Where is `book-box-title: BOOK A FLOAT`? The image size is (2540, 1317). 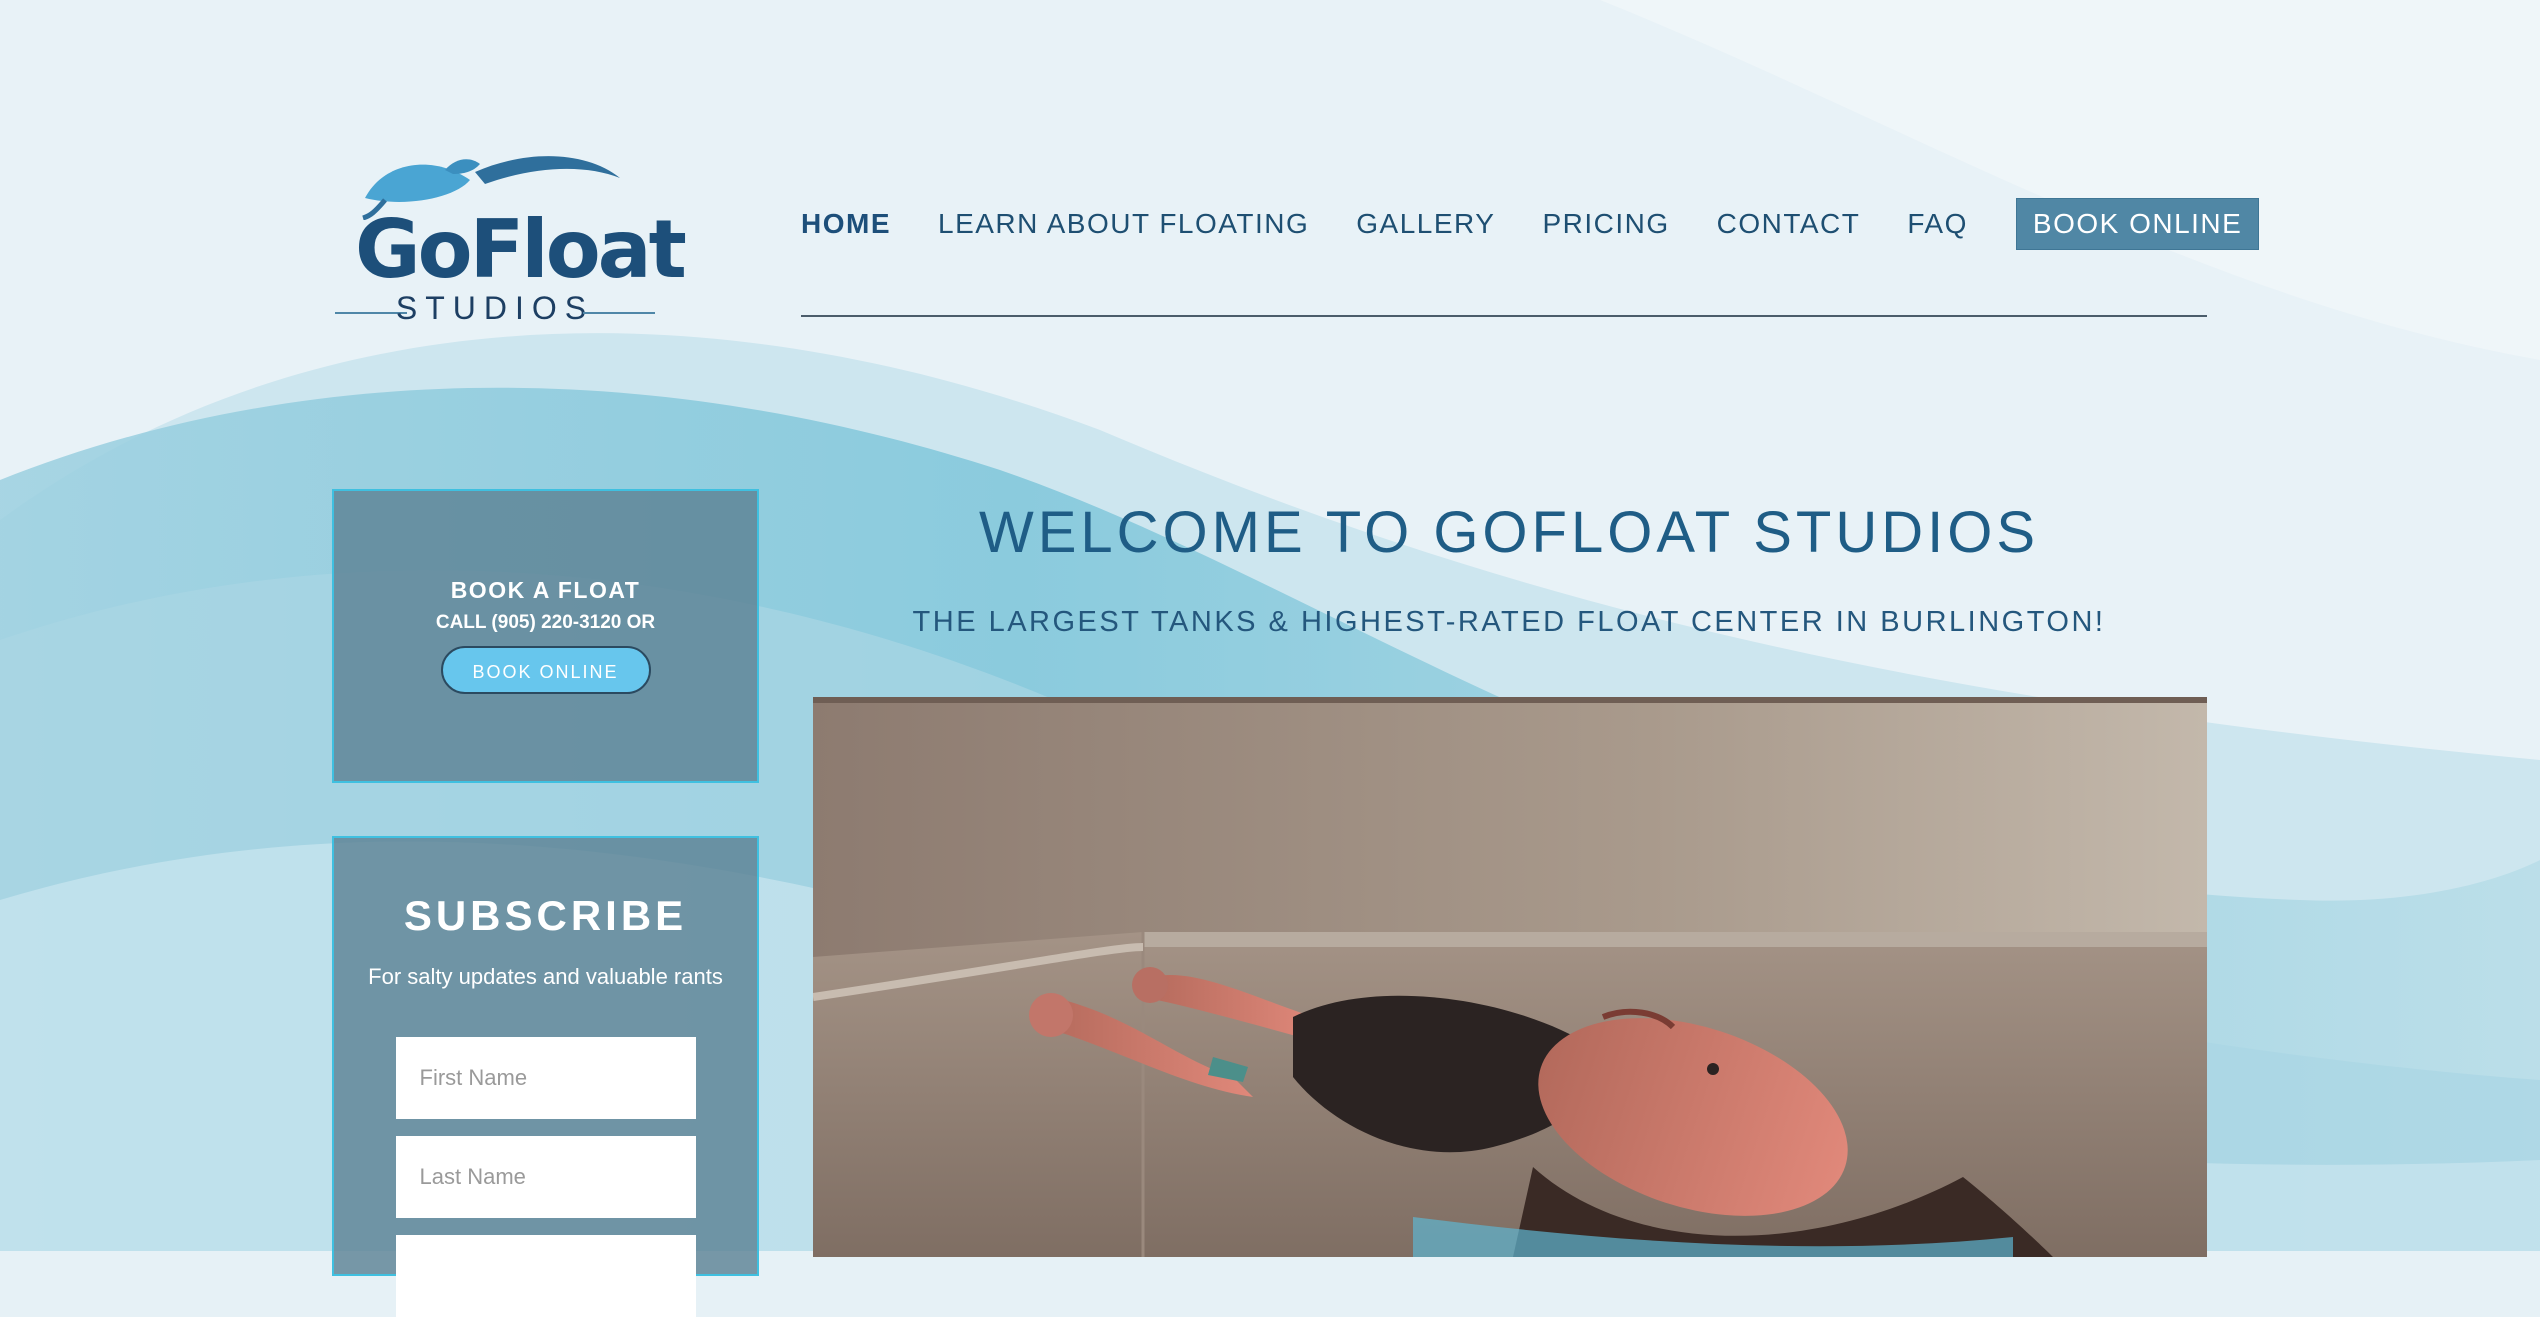
book-box-title: BOOK A FLOAT is located at coordinates (545, 590).